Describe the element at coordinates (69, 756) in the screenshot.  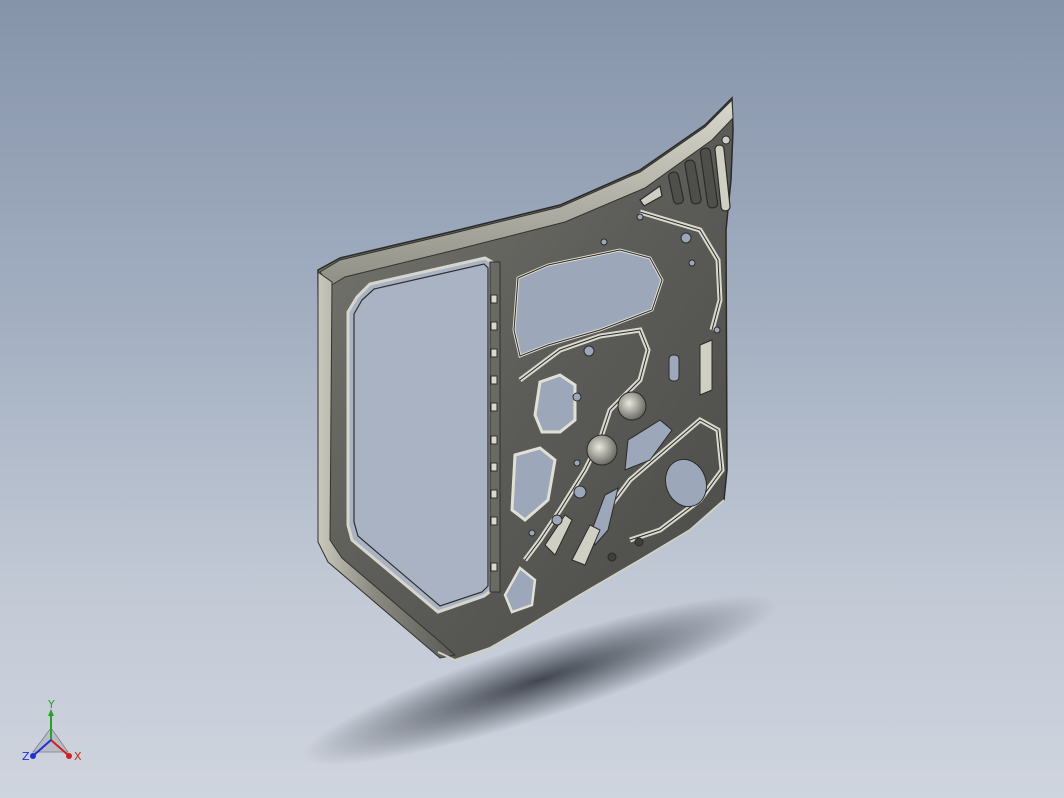
I see `x-arrow-icon` at that location.